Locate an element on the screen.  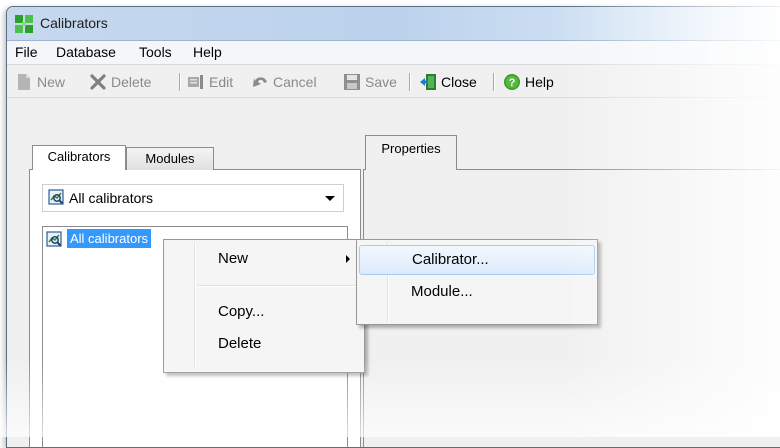
cancel-button: Cancel is located at coordinates (284, 82).